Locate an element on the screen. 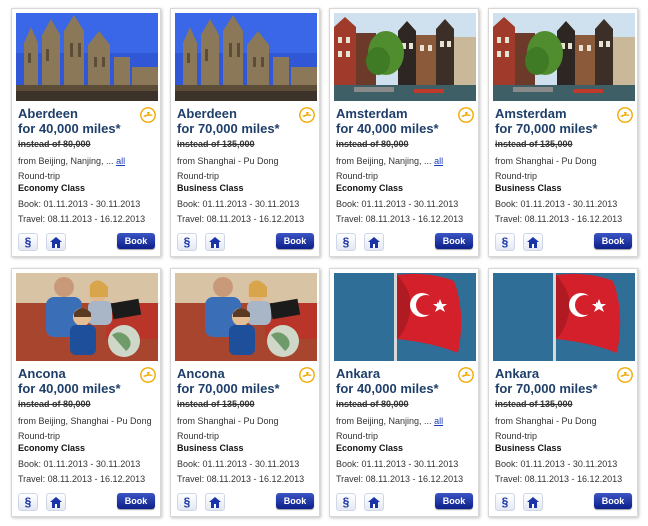 Image resolution: width=648 pixels, height=526 pixels. destination-city: Amsterdam is located at coordinates (372, 113).